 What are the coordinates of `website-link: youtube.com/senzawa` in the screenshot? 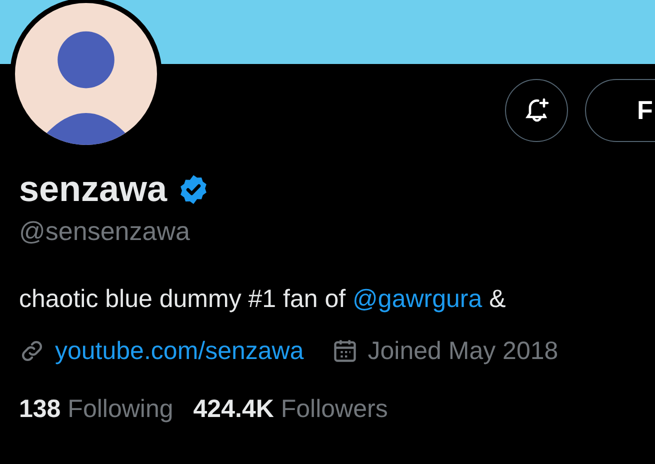 It's located at (179, 351).